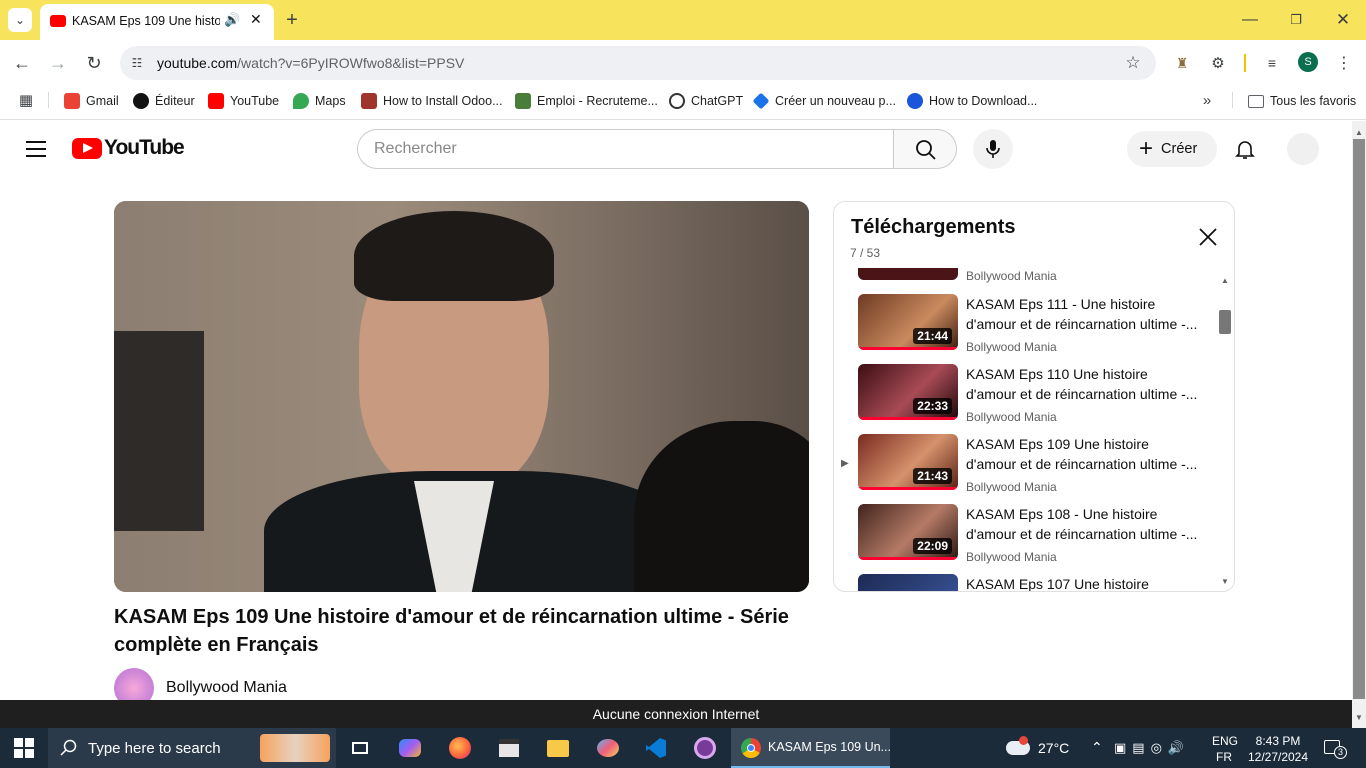 The image size is (1366, 768). I want to click on youtube-logo-text: YouTube, so click(144, 148).